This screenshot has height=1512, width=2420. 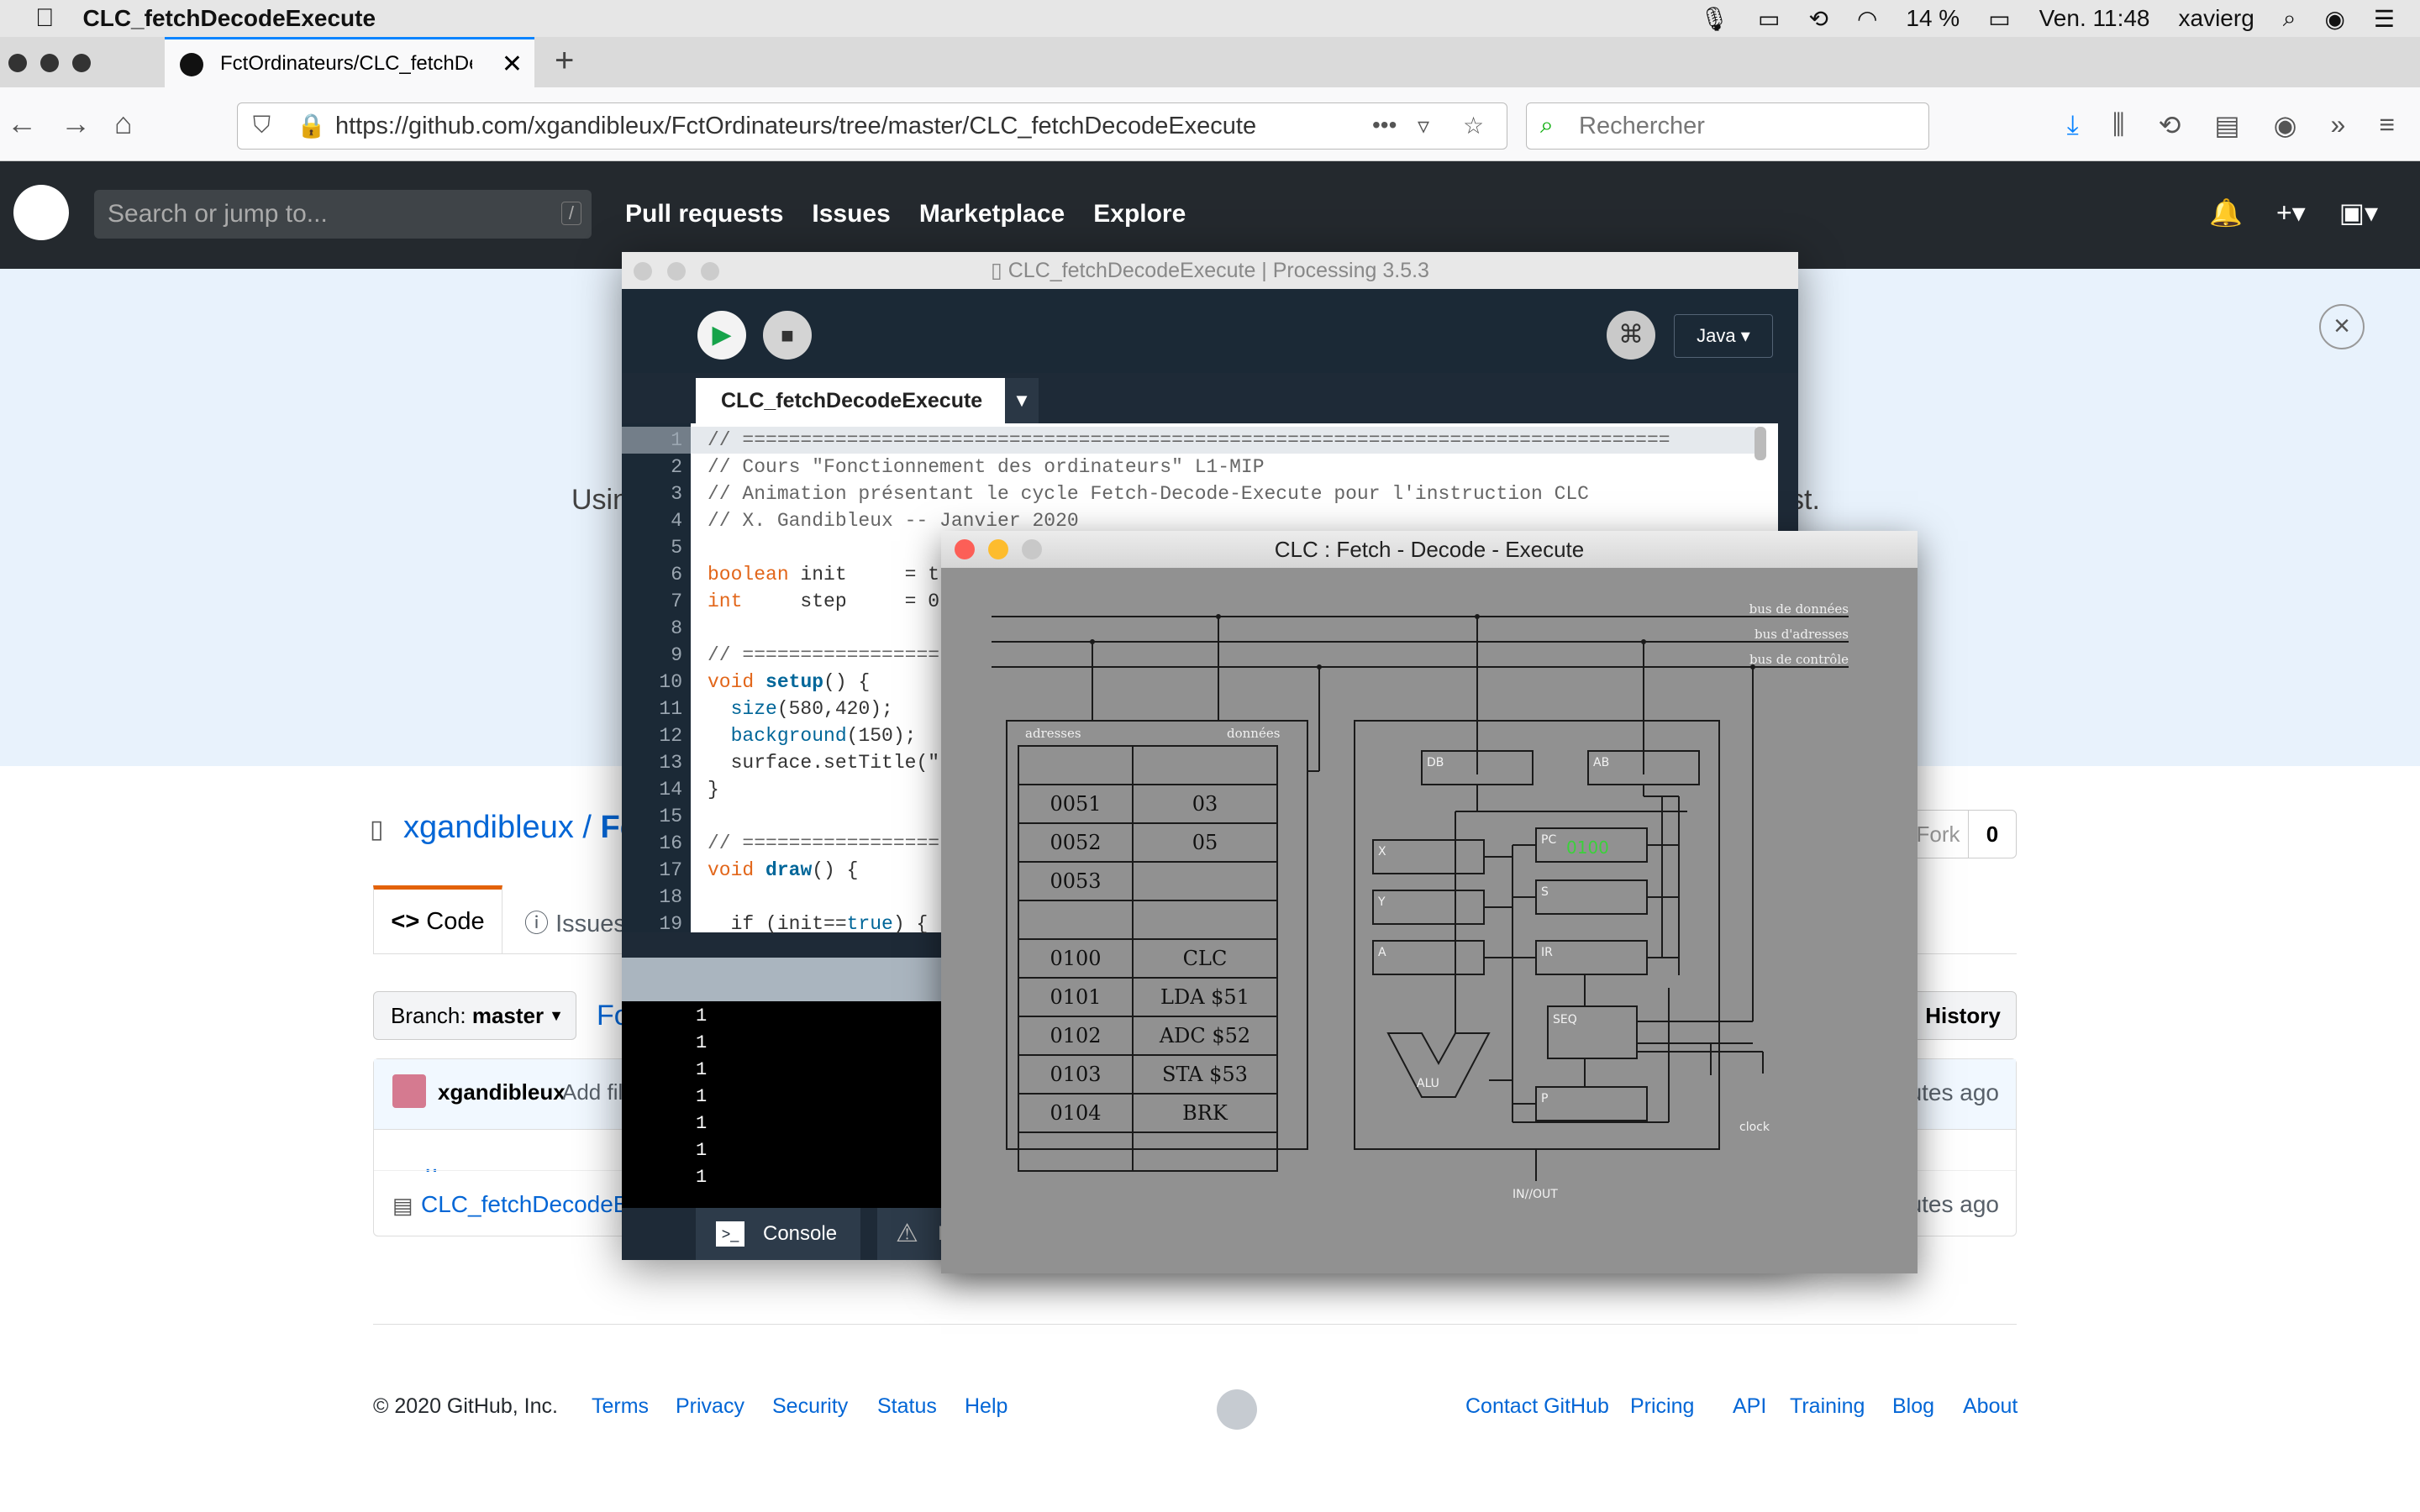 What do you see at coordinates (2118, 125) in the screenshot?
I see `library-icon: ⫼` at bounding box center [2118, 125].